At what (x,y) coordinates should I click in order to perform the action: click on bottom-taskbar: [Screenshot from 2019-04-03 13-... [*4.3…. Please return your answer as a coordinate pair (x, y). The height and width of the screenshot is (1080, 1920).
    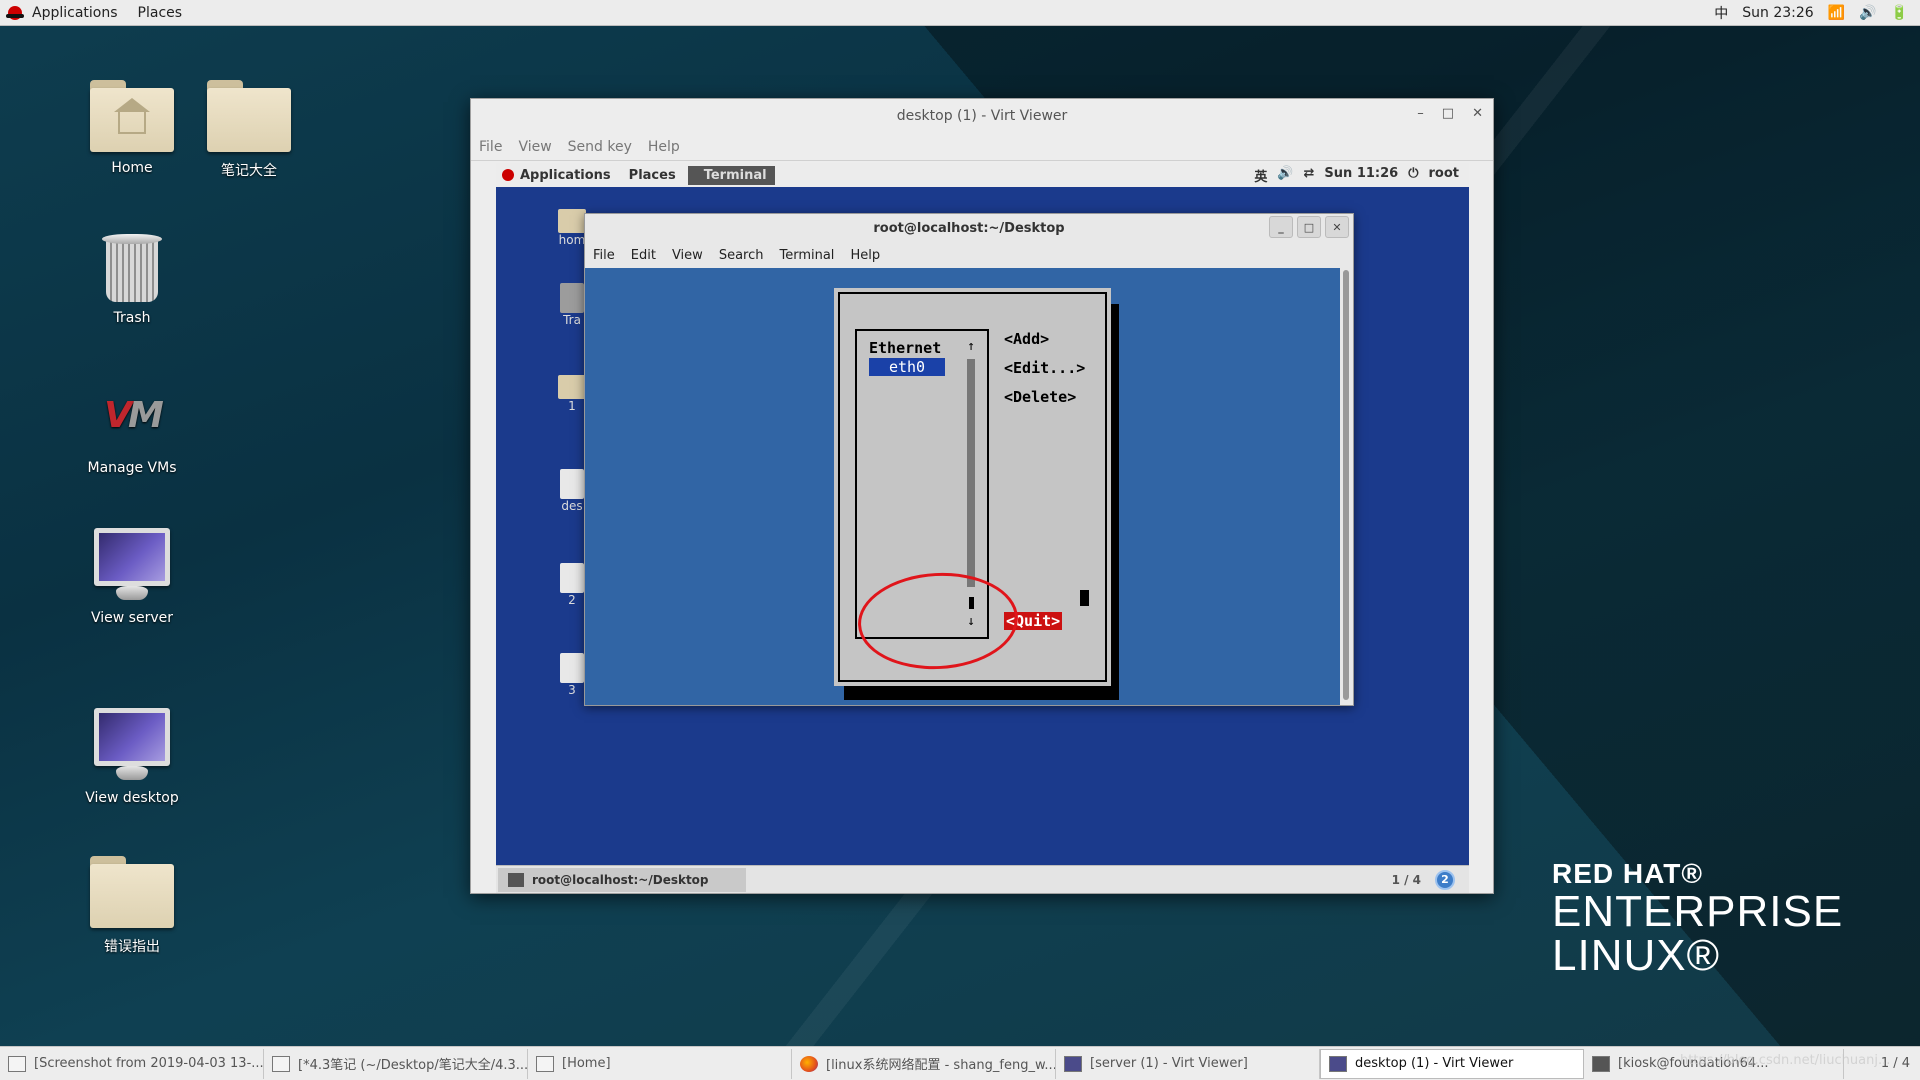
    Looking at the image, I should click on (960, 1063).